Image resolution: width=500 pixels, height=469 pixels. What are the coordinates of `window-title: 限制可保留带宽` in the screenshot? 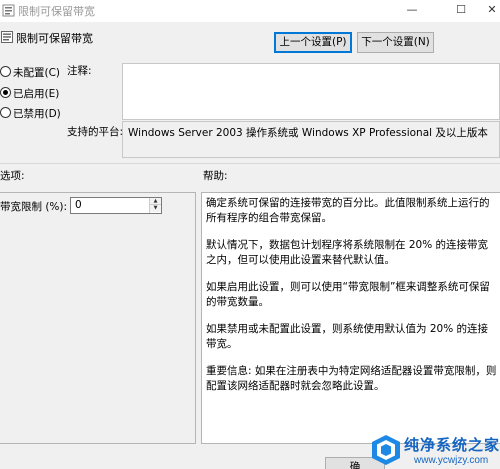 It's located at (56, 11).